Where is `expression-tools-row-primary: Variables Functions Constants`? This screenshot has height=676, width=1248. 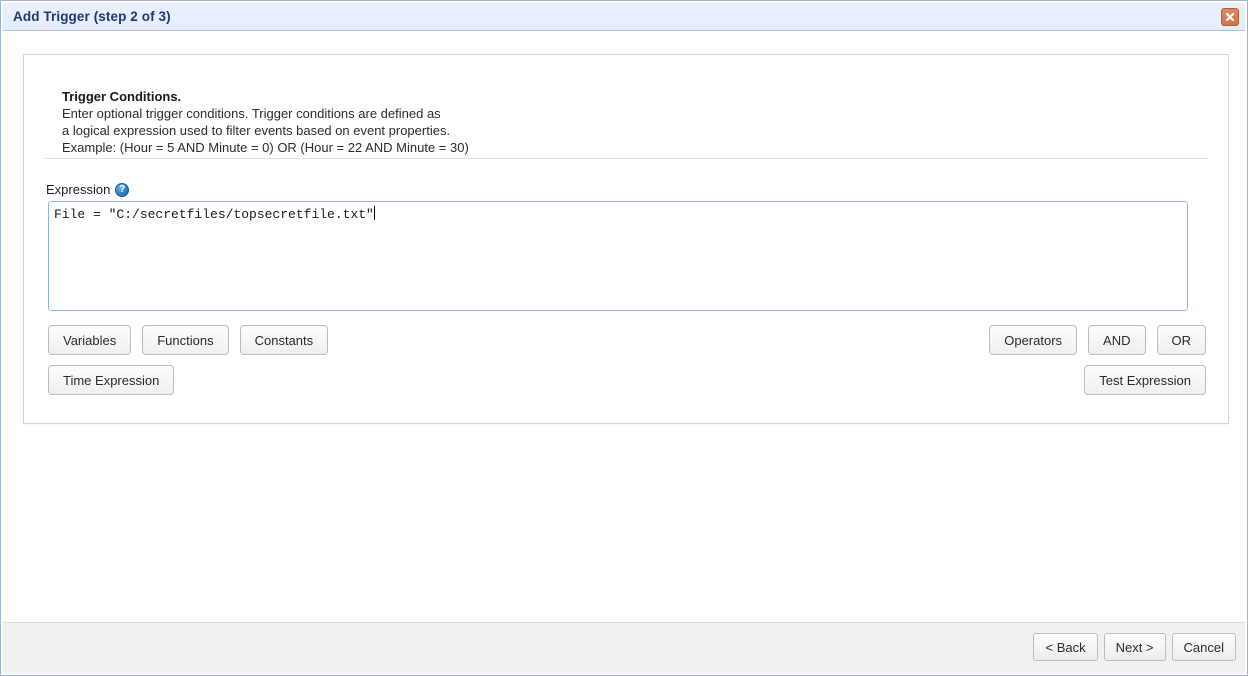
expression-tools-row-primary: Variables Functions Constants is located at coordinates (188, 340).